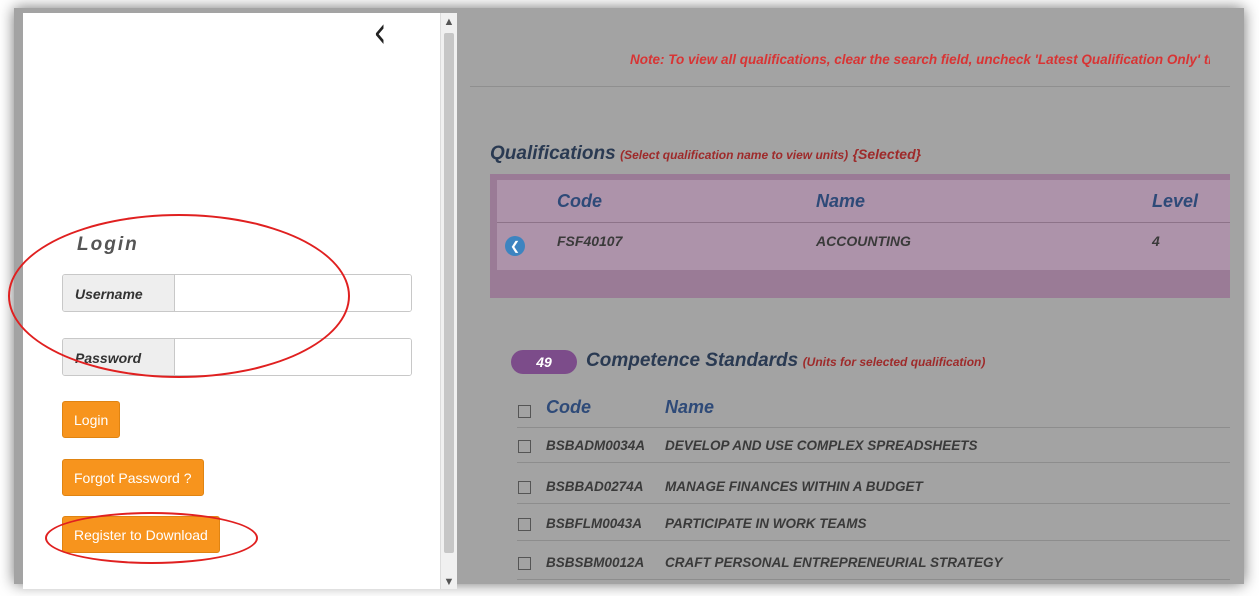 The height and width of the screenshot is (596, 1259). Describe the element at coordinates (794, 486) in the screenshot. I see `unit-name: MANAGE FINANCES WITHIN A BUDGET` at that location.